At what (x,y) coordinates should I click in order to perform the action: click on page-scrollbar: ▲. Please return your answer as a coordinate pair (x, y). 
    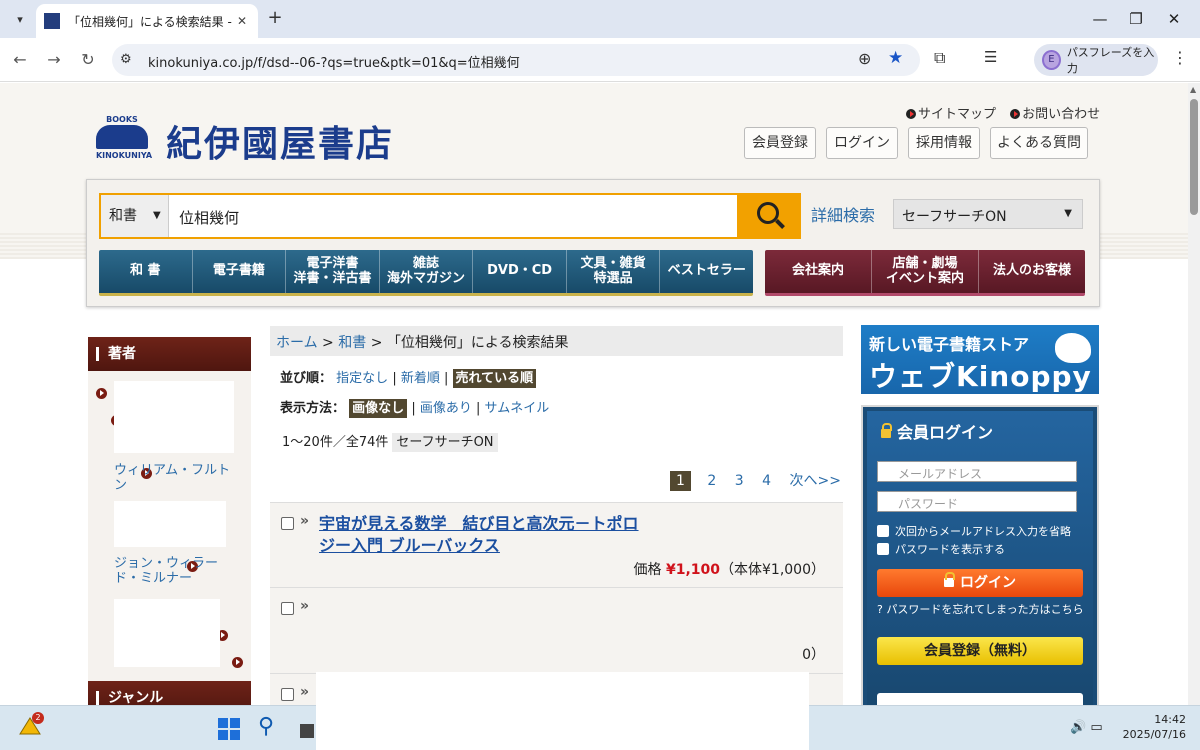
    Looking at the image, I should click on (1194, 394).